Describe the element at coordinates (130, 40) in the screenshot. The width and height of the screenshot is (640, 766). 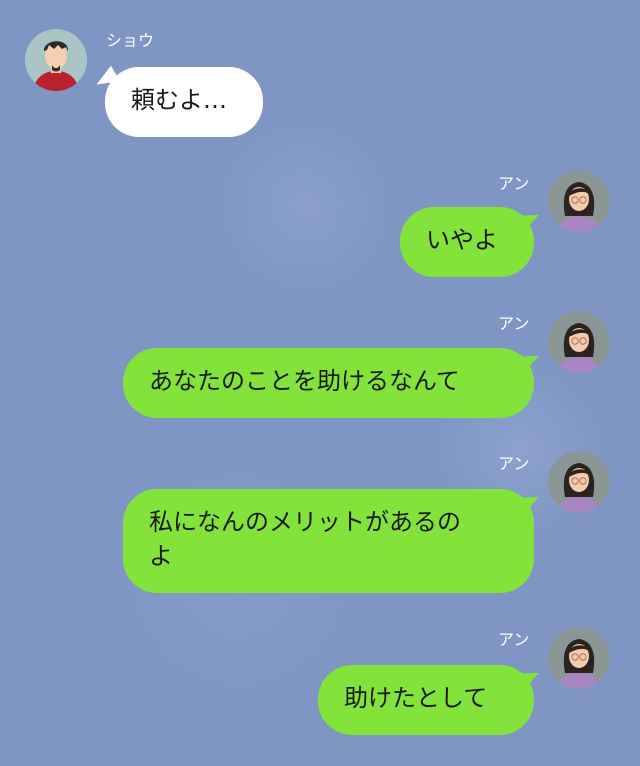
I see `sender-name: ショウ` at that location.